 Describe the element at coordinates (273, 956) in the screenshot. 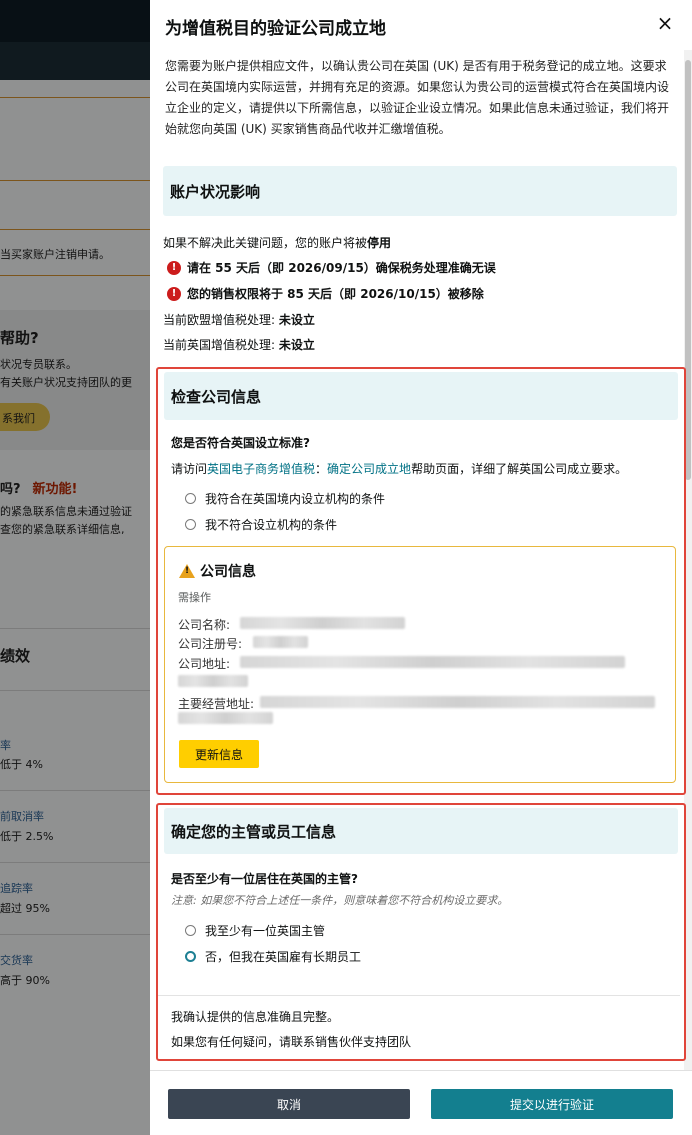

I see `radio-uk-employee: 否，但我在英国雇有长期员工` at that location.